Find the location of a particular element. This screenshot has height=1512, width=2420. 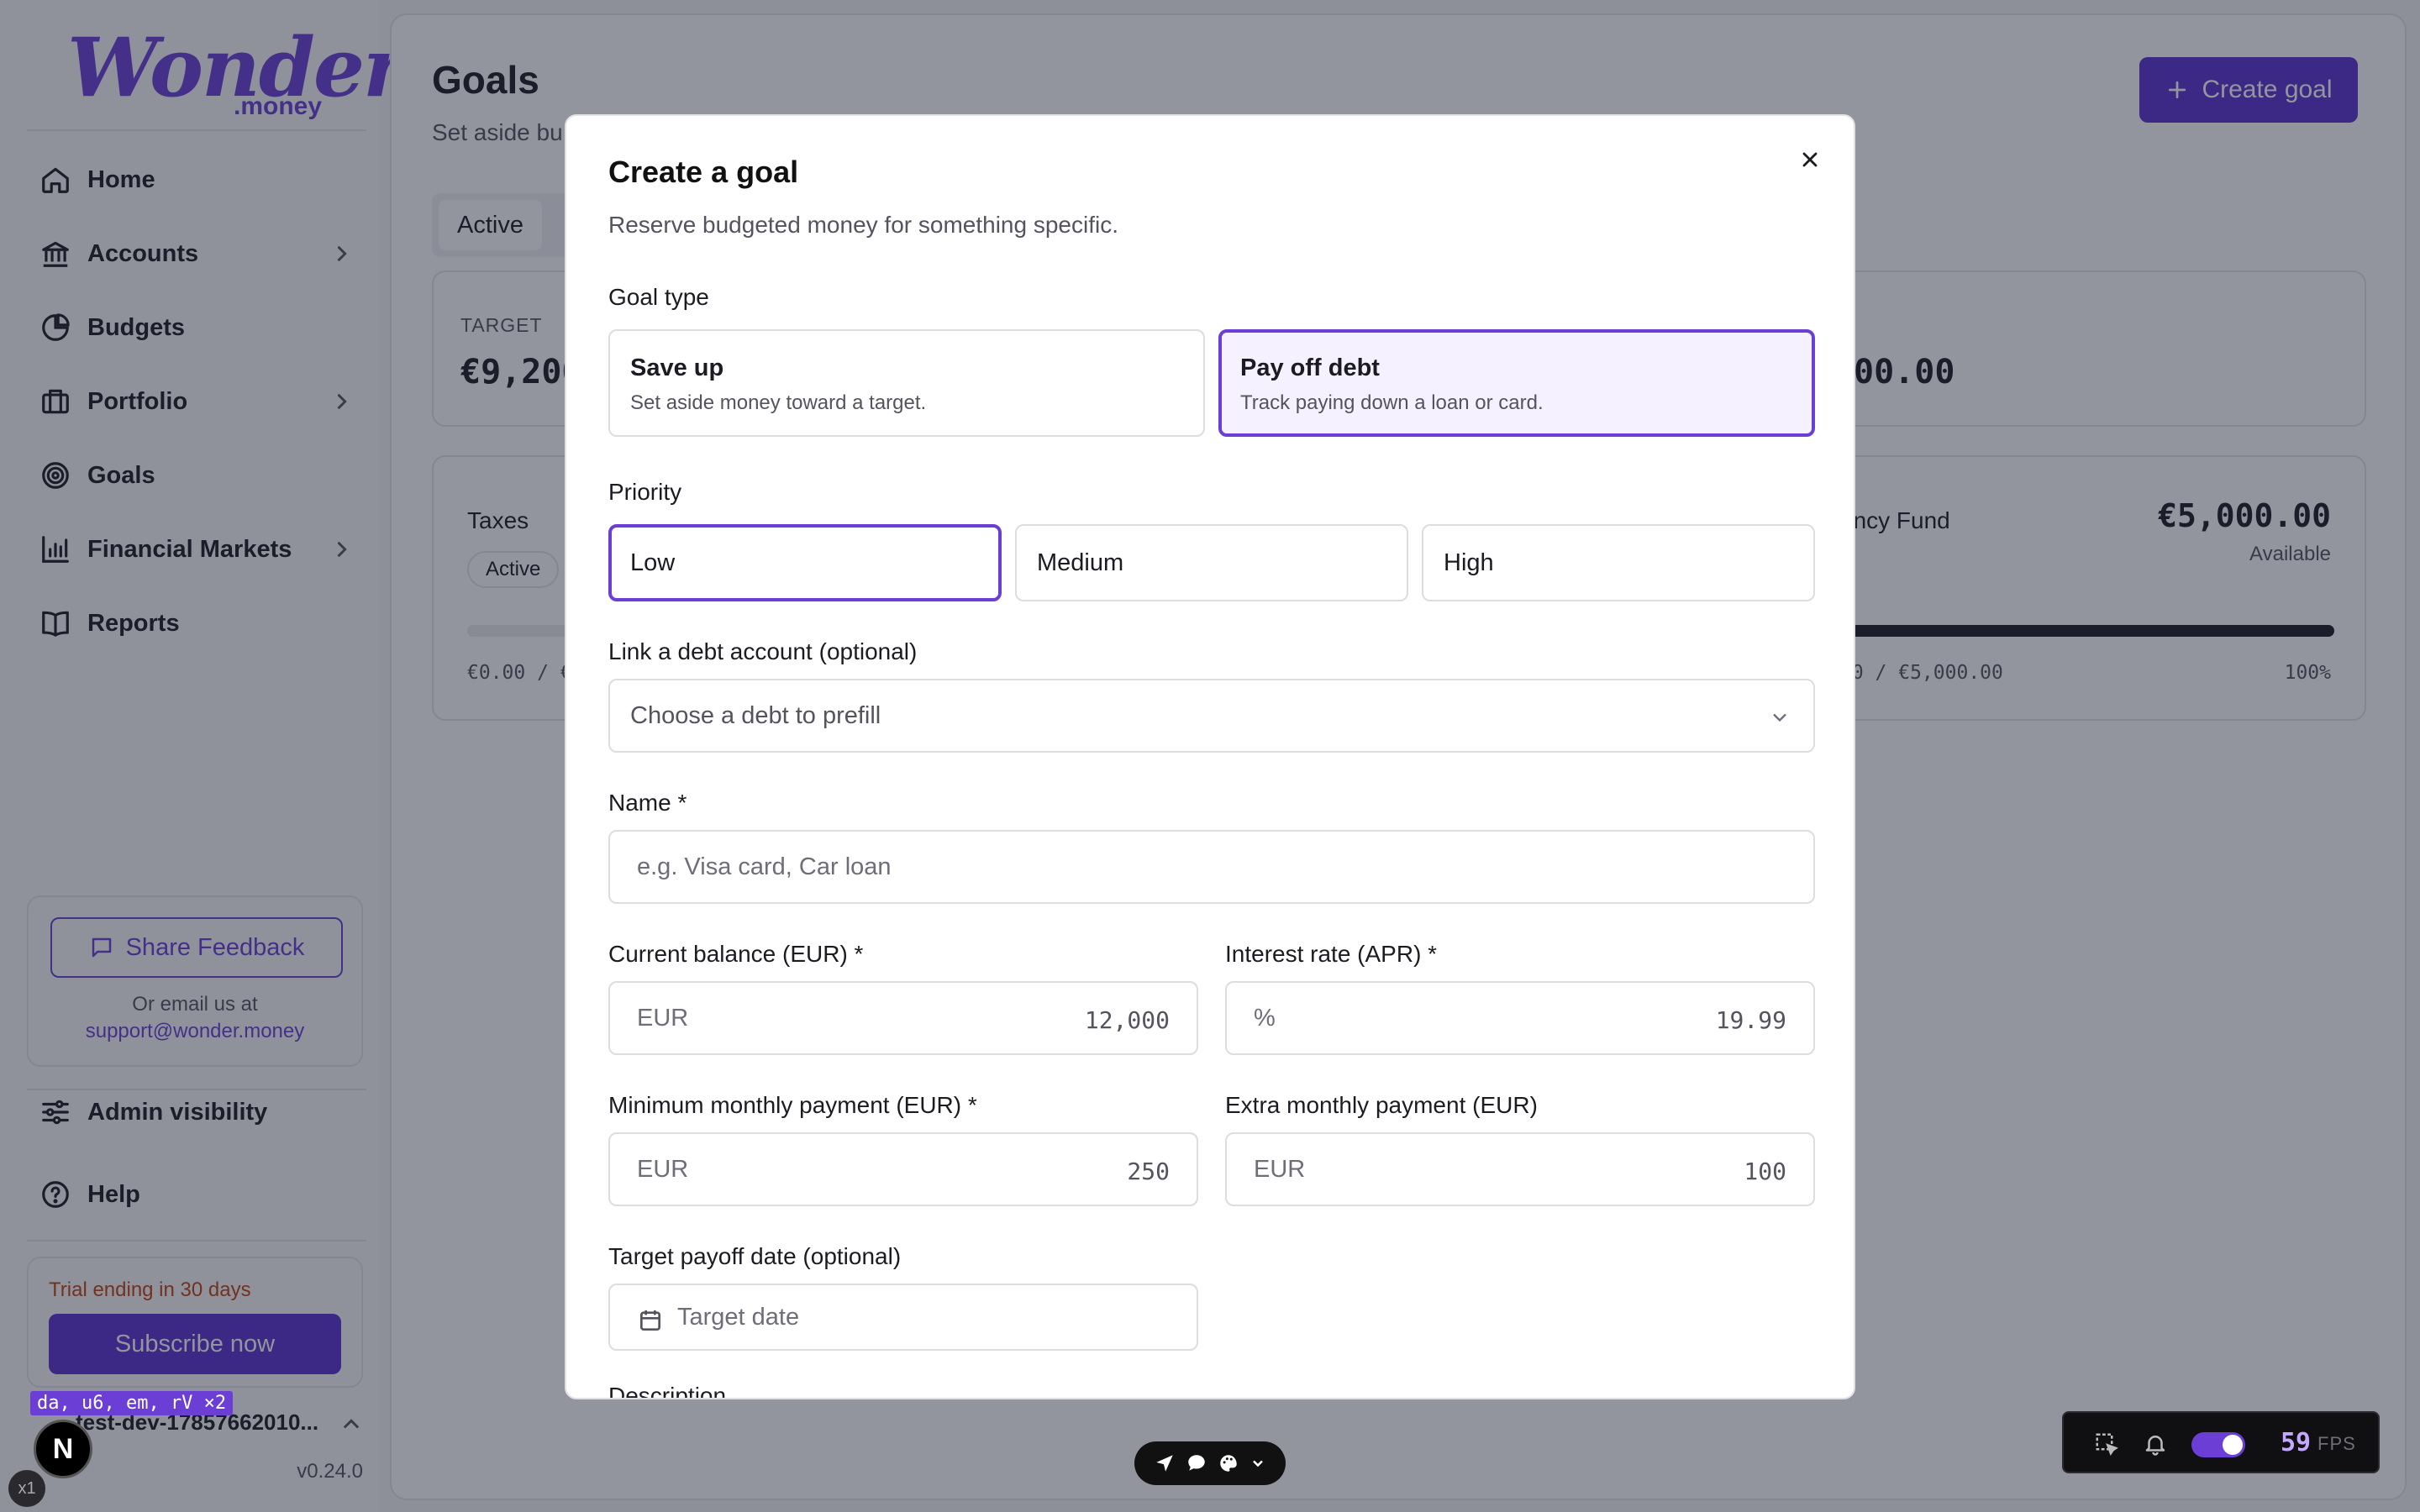

percent-prefix: % is located at coordinates (1265, 1018).